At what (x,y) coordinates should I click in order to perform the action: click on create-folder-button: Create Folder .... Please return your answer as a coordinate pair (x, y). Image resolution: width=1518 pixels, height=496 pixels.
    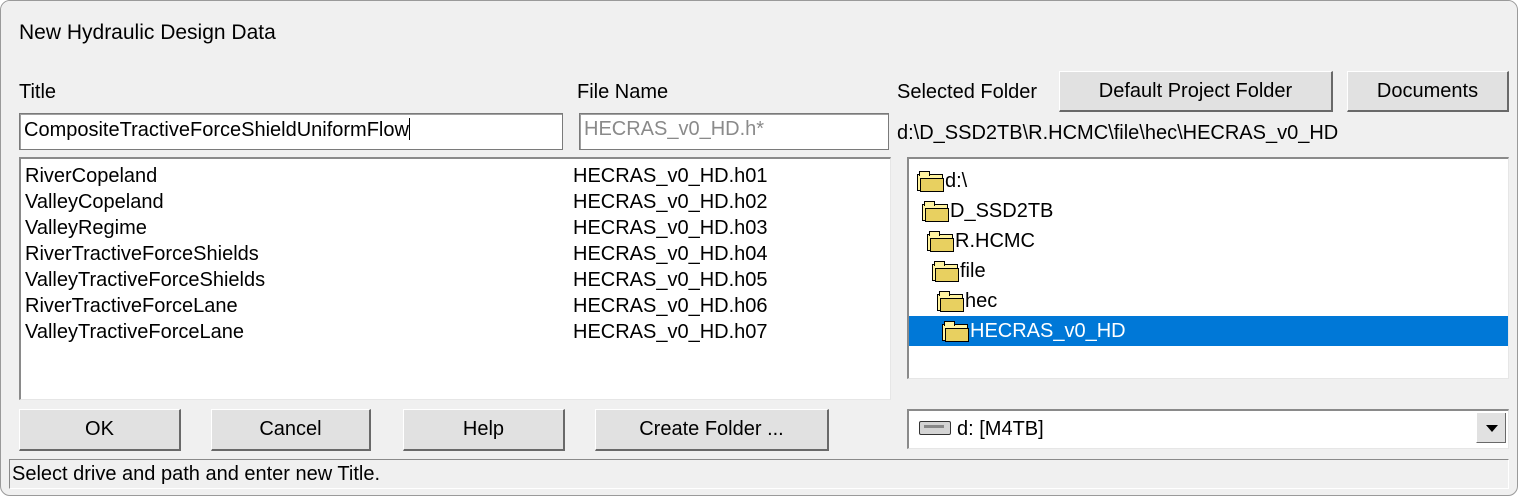
    Looking at the image, I should click on (712, 430).